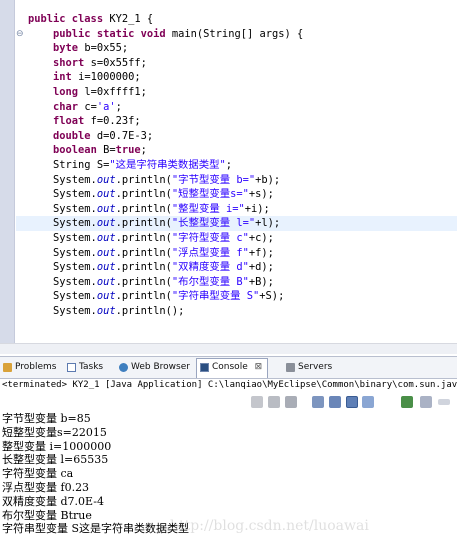  I want to click on minimize-icon, so click(444, 402).